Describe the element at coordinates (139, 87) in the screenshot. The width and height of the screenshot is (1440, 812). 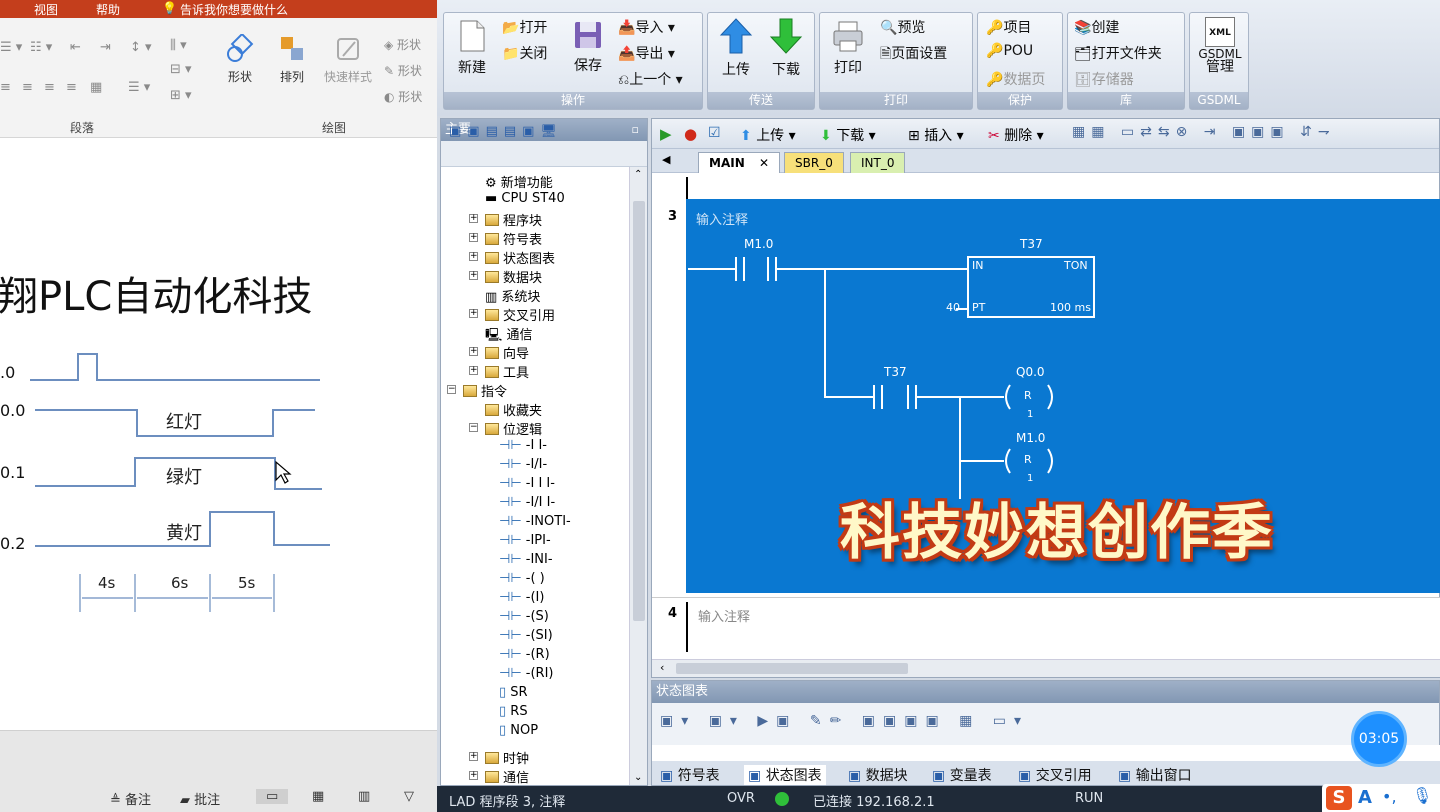
I see `columns-icon: ☰ ▾` at that location.